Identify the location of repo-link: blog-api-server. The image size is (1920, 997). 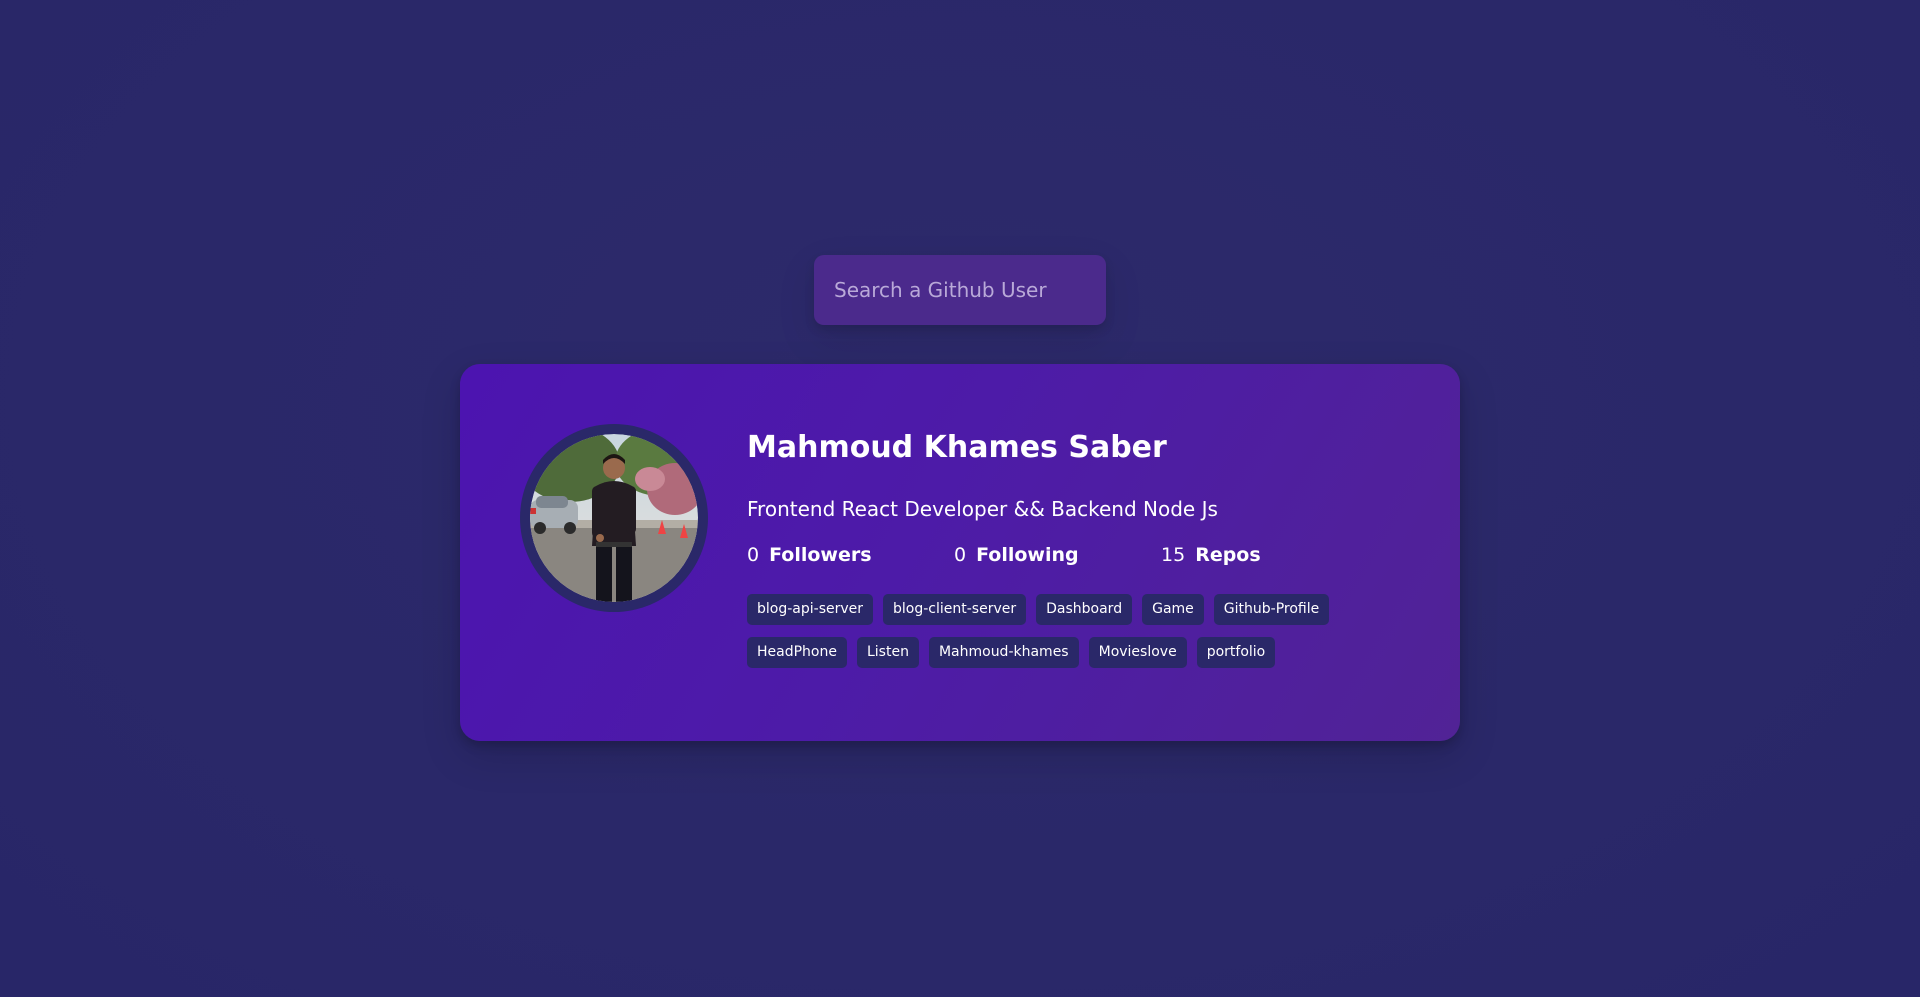
(810, 609).